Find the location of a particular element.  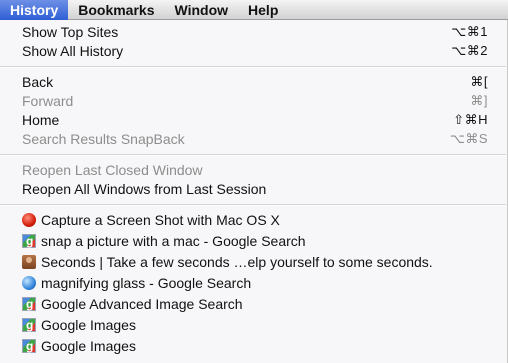

menu-item-label: Back is located at coordinates (38, 82).